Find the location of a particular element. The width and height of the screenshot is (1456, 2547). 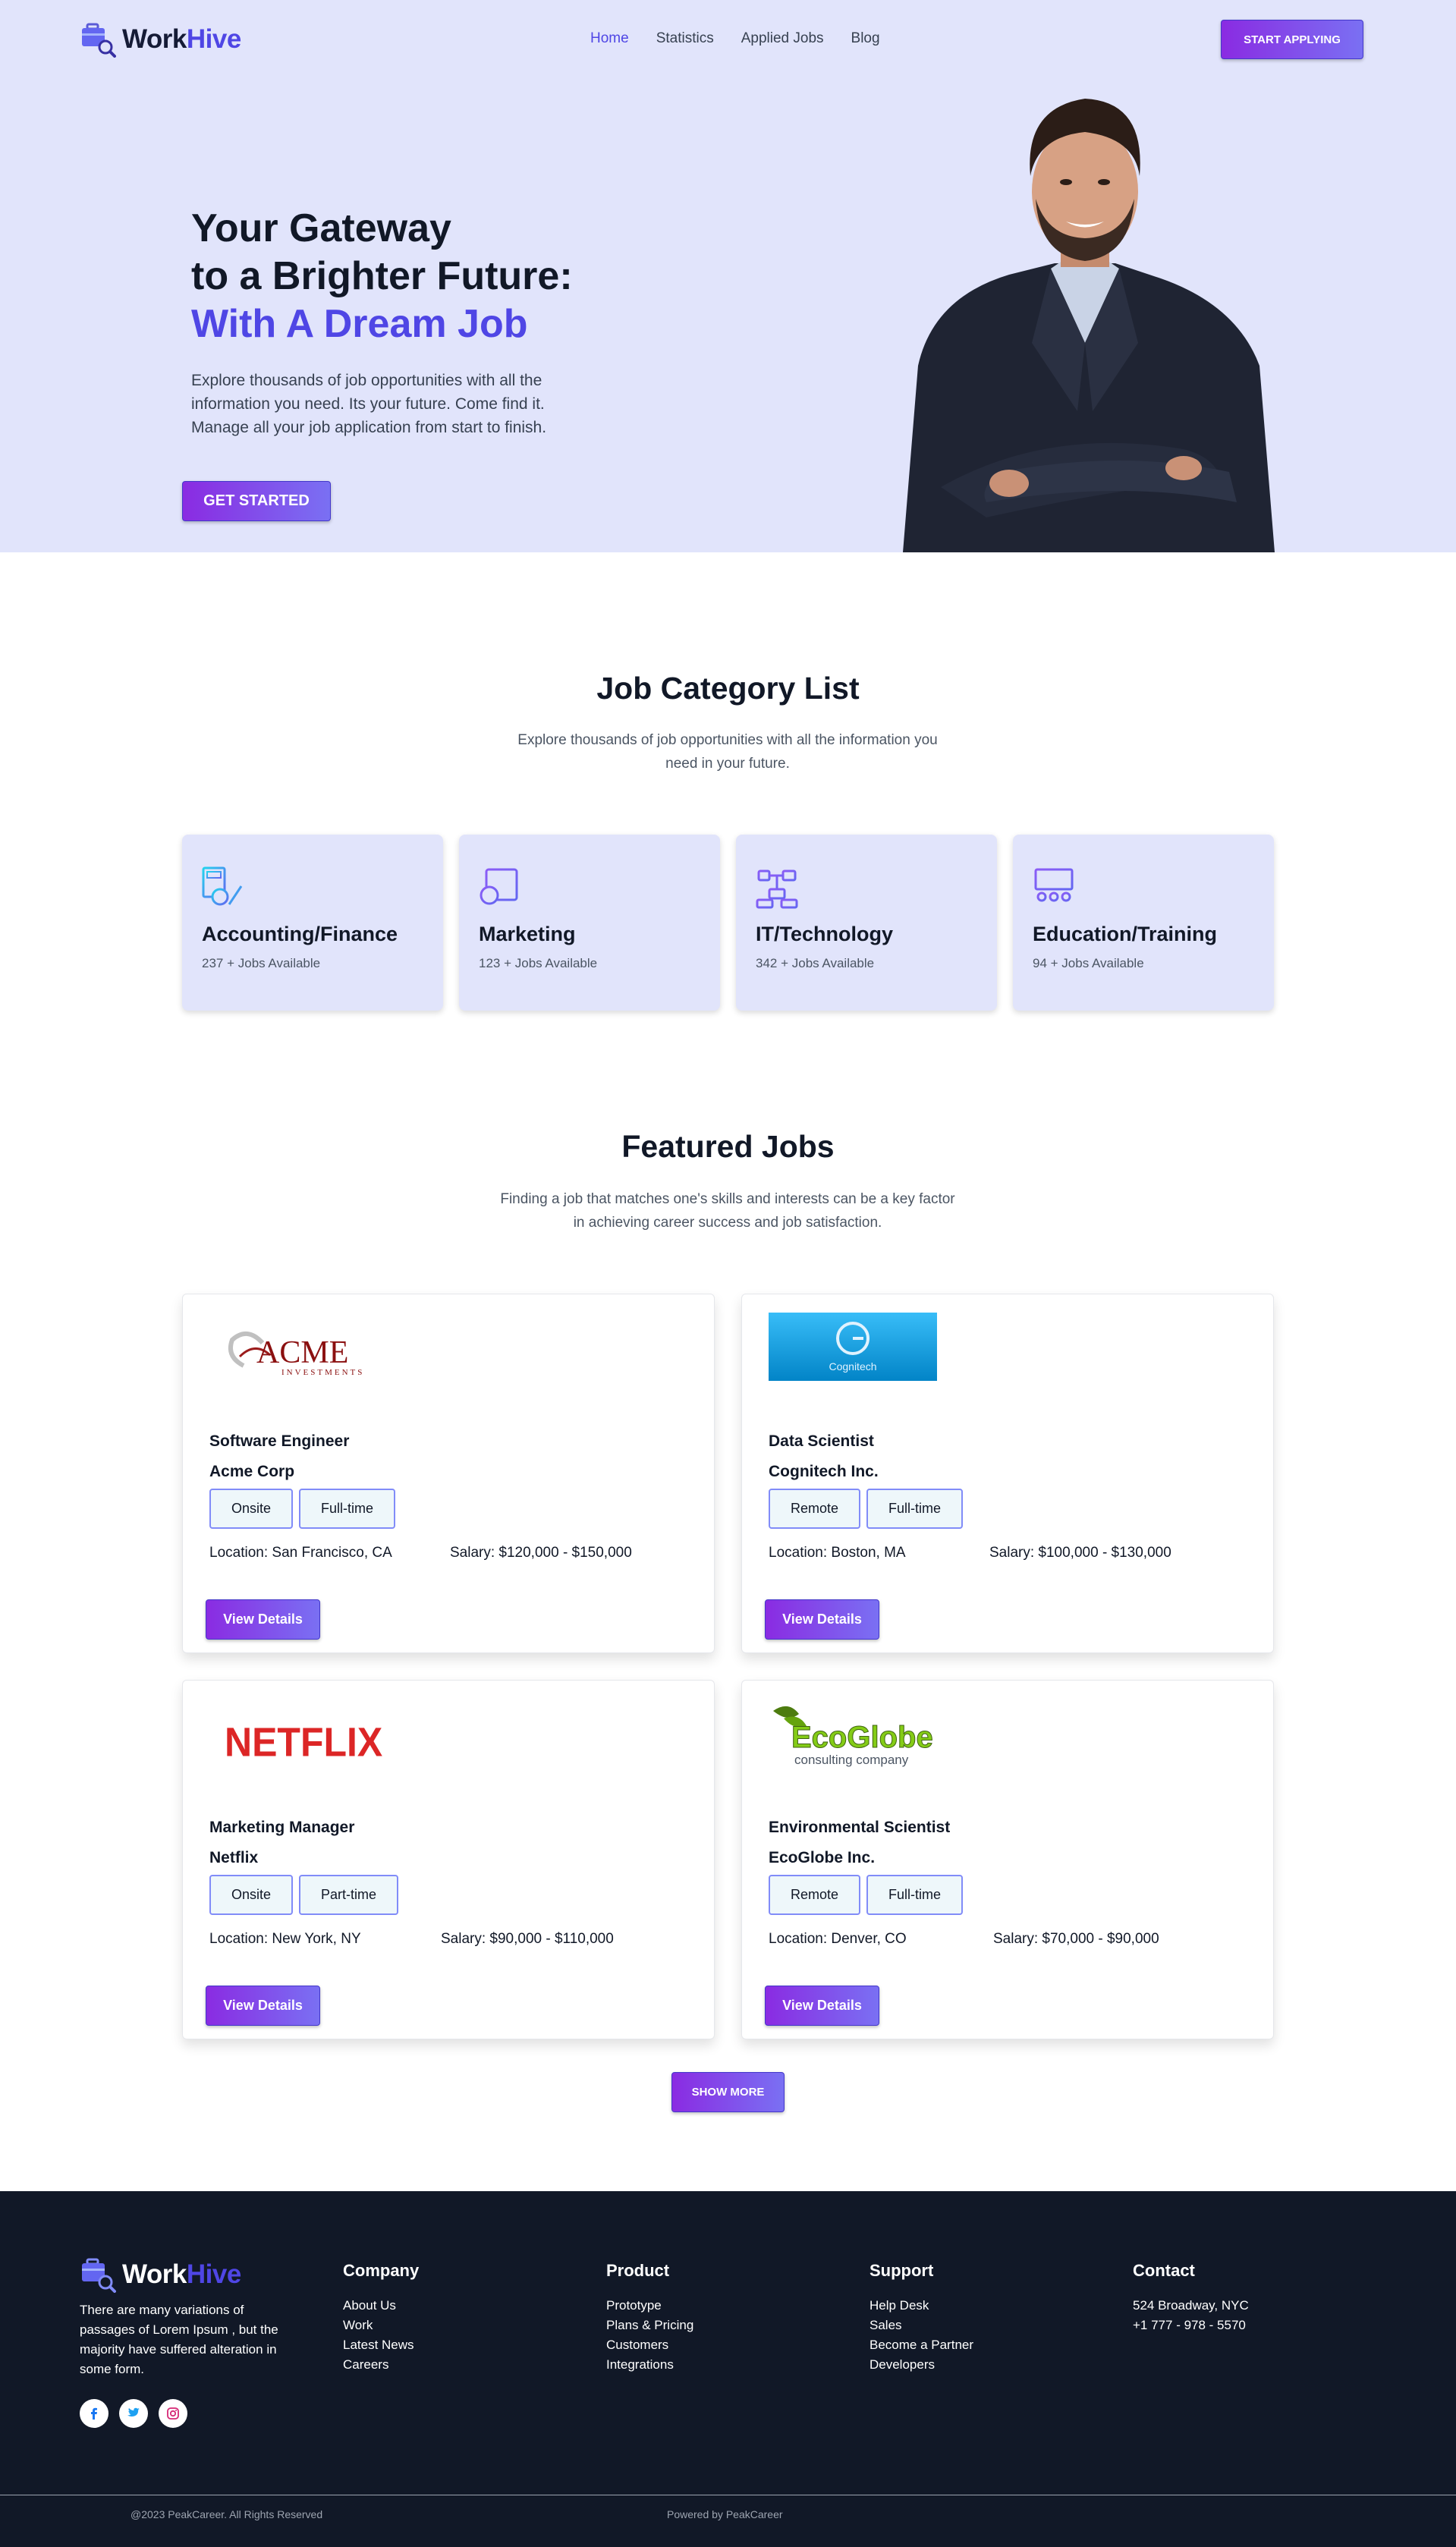

nav-blog: Blog is located at coordinates (865, 38).